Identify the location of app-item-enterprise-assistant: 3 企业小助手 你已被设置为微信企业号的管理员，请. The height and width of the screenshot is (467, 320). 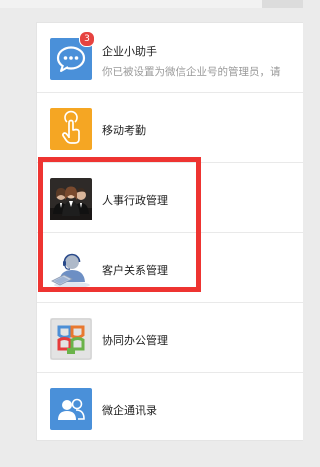
(170, 58).